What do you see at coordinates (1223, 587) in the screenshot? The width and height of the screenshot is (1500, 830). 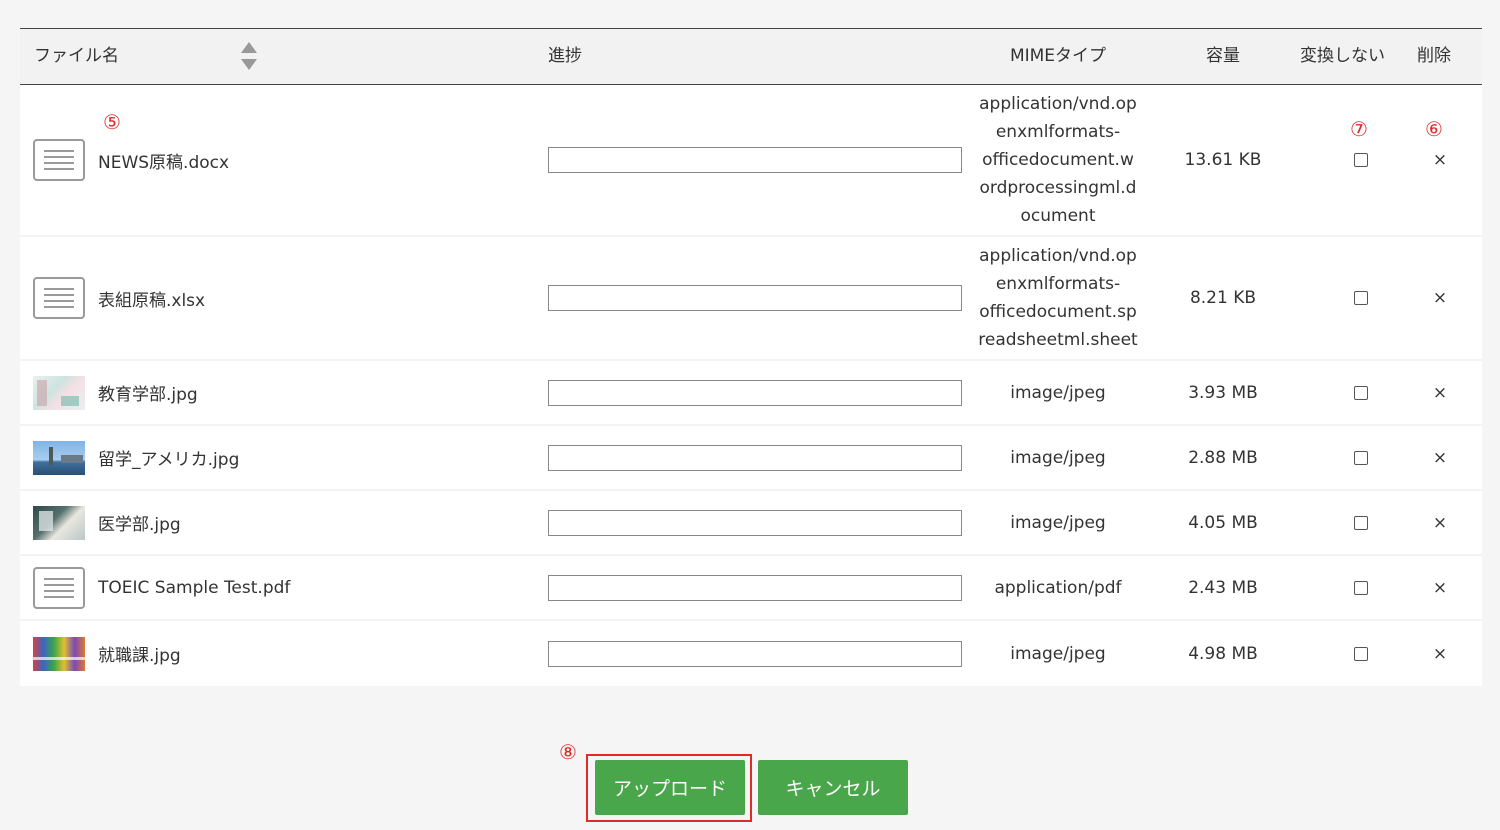 I see `file-size: 2.43 MB` at bounding box center [1223, 587].